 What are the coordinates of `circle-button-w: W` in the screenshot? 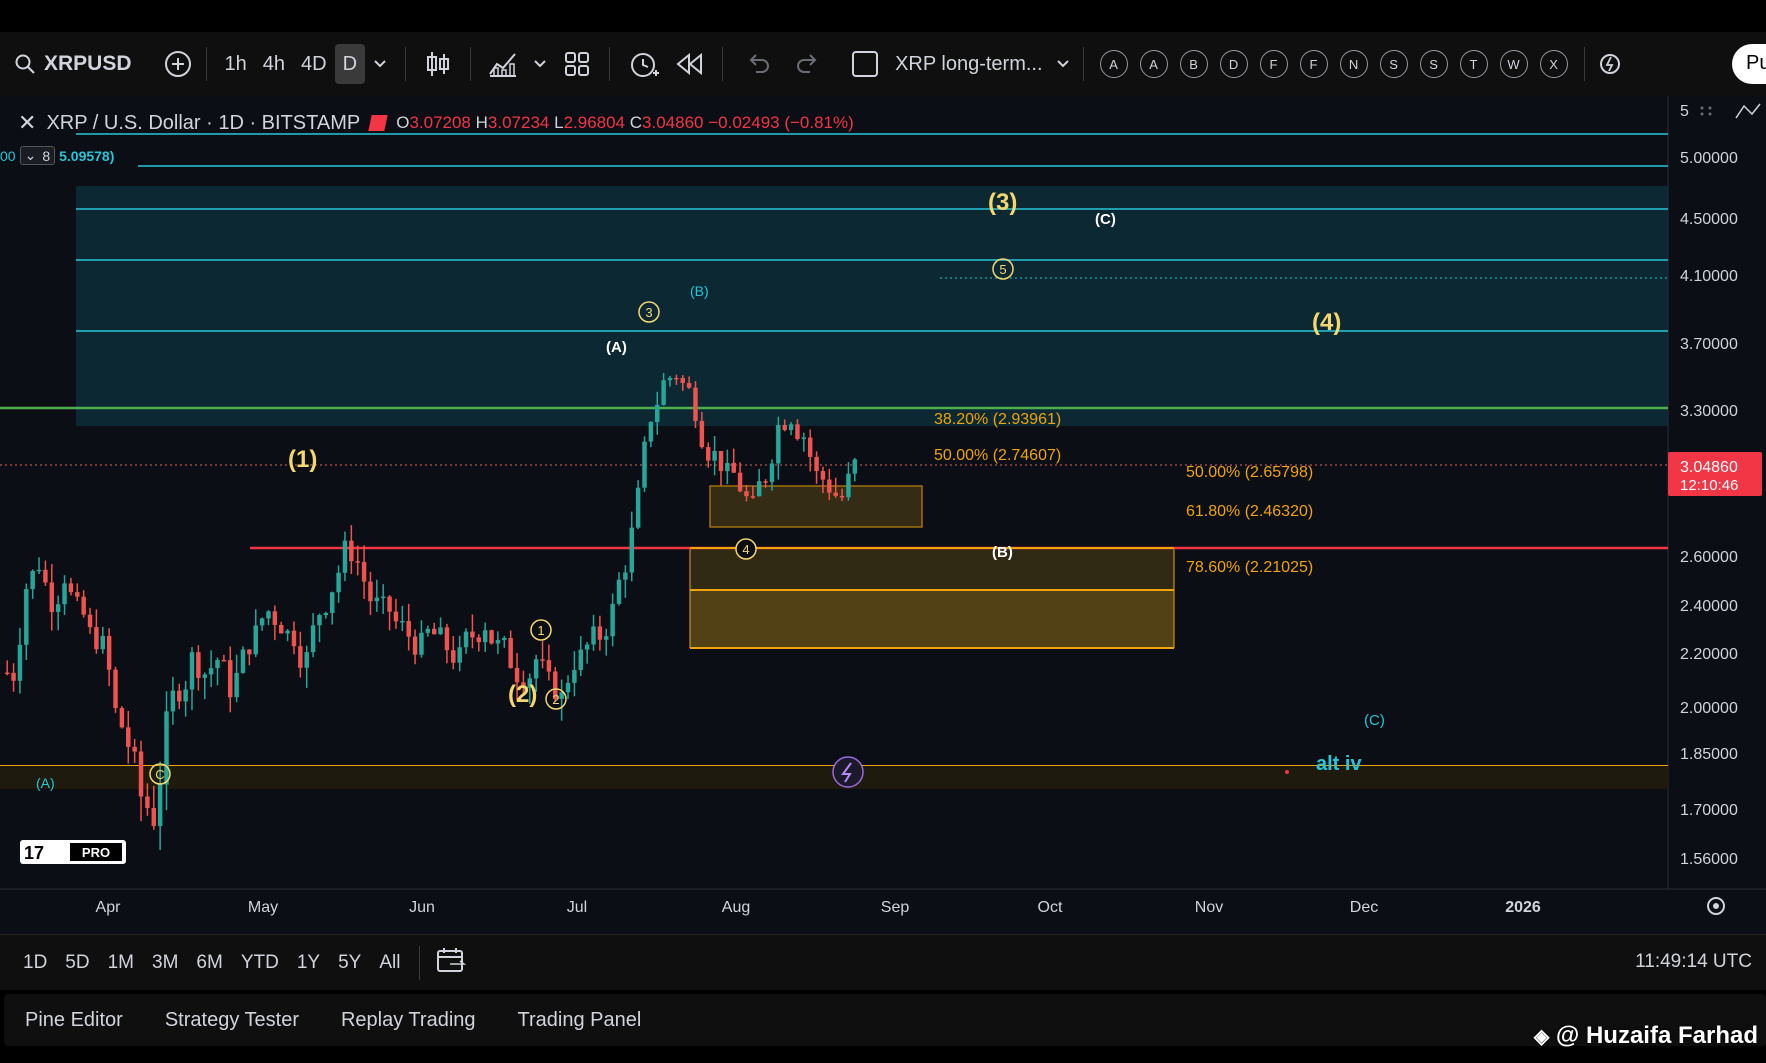 It's located at (1513, 64).